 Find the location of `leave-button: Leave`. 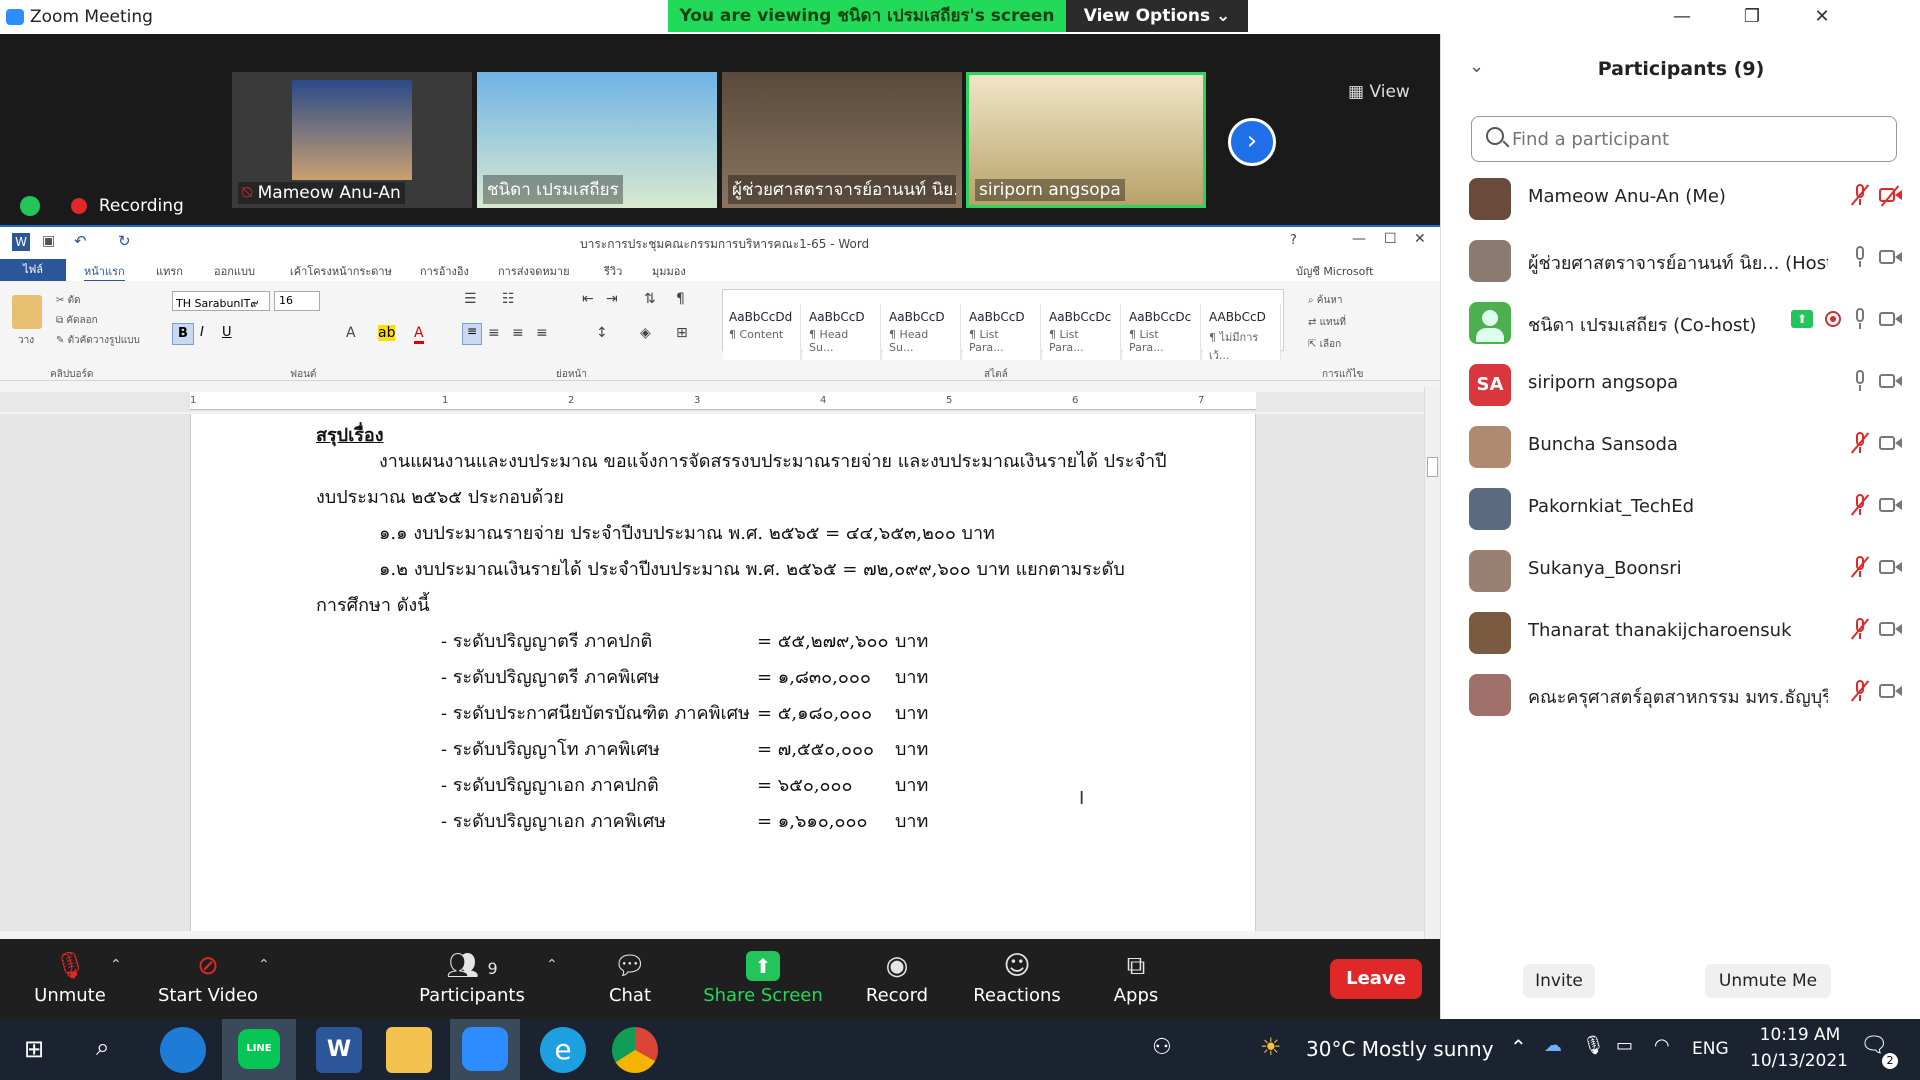

leave-button: Leave is located at coordinates (1376, 979).